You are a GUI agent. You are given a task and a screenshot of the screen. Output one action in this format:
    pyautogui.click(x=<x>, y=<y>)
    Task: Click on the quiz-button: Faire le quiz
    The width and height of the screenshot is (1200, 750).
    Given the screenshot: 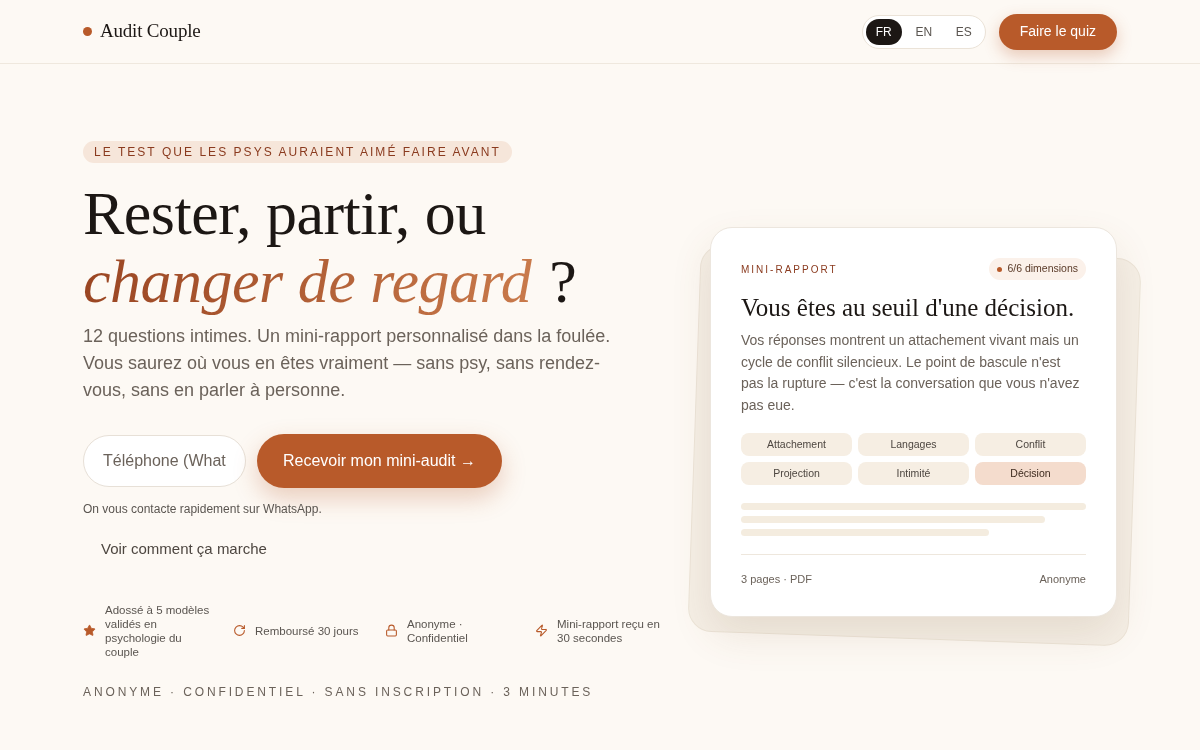 What is the action you would take?
    pyautogui.click(x=1057, y=31)
    